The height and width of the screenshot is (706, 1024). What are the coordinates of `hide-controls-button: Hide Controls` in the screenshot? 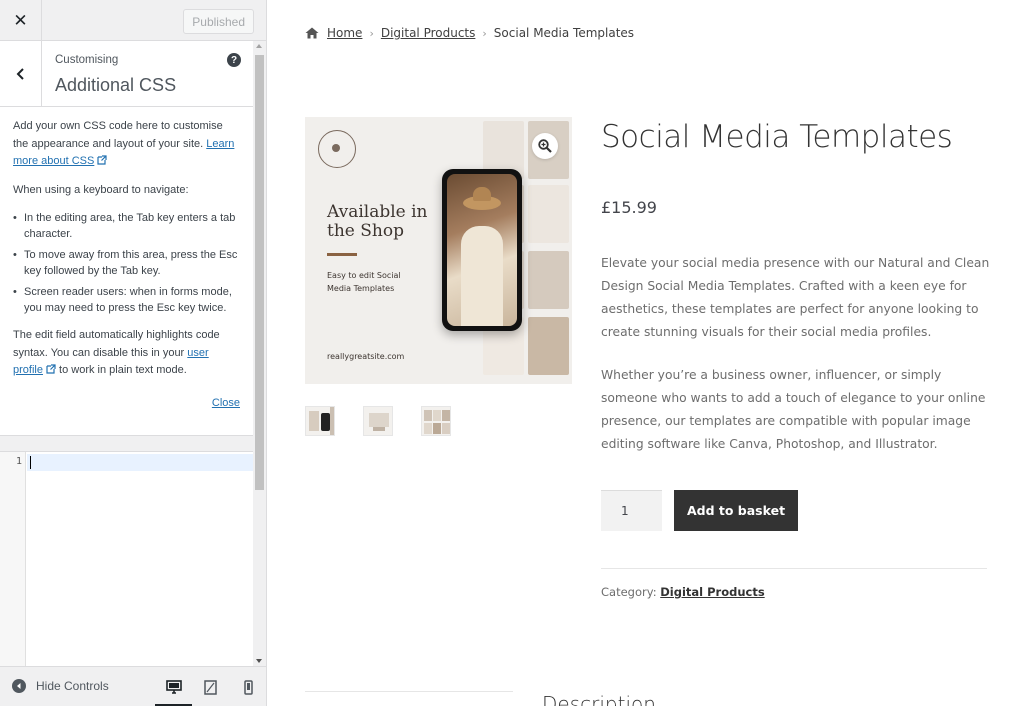 It's located at (60, 686).